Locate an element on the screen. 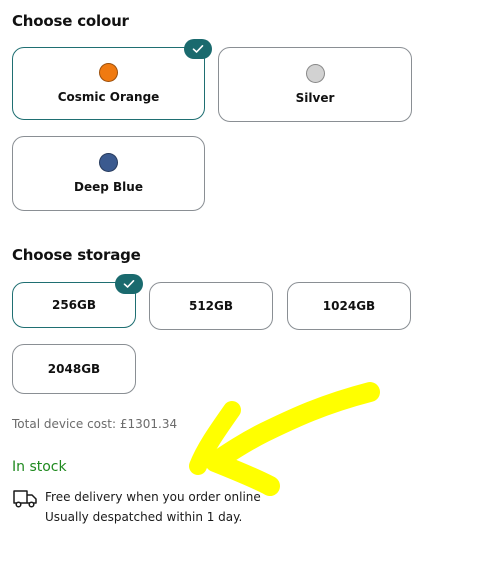 This screenshot has height=566, width=490. storage-option-512gb: 512GB is located at coordinates (211, 306).